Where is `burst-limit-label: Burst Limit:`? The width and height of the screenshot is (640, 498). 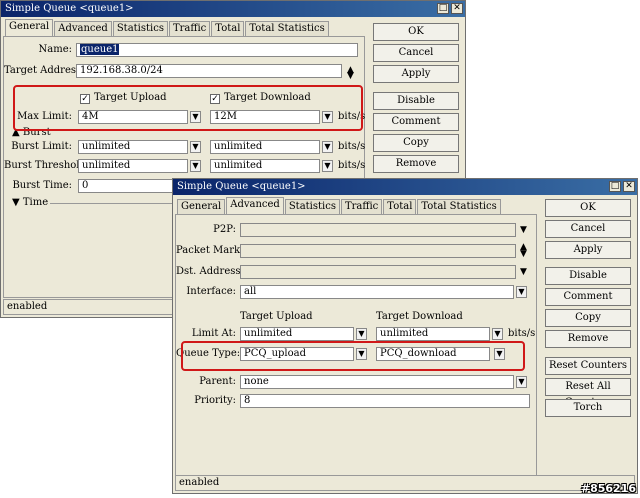 burst-limit-label: Burst Limit: is located at coordinates (41, 146).